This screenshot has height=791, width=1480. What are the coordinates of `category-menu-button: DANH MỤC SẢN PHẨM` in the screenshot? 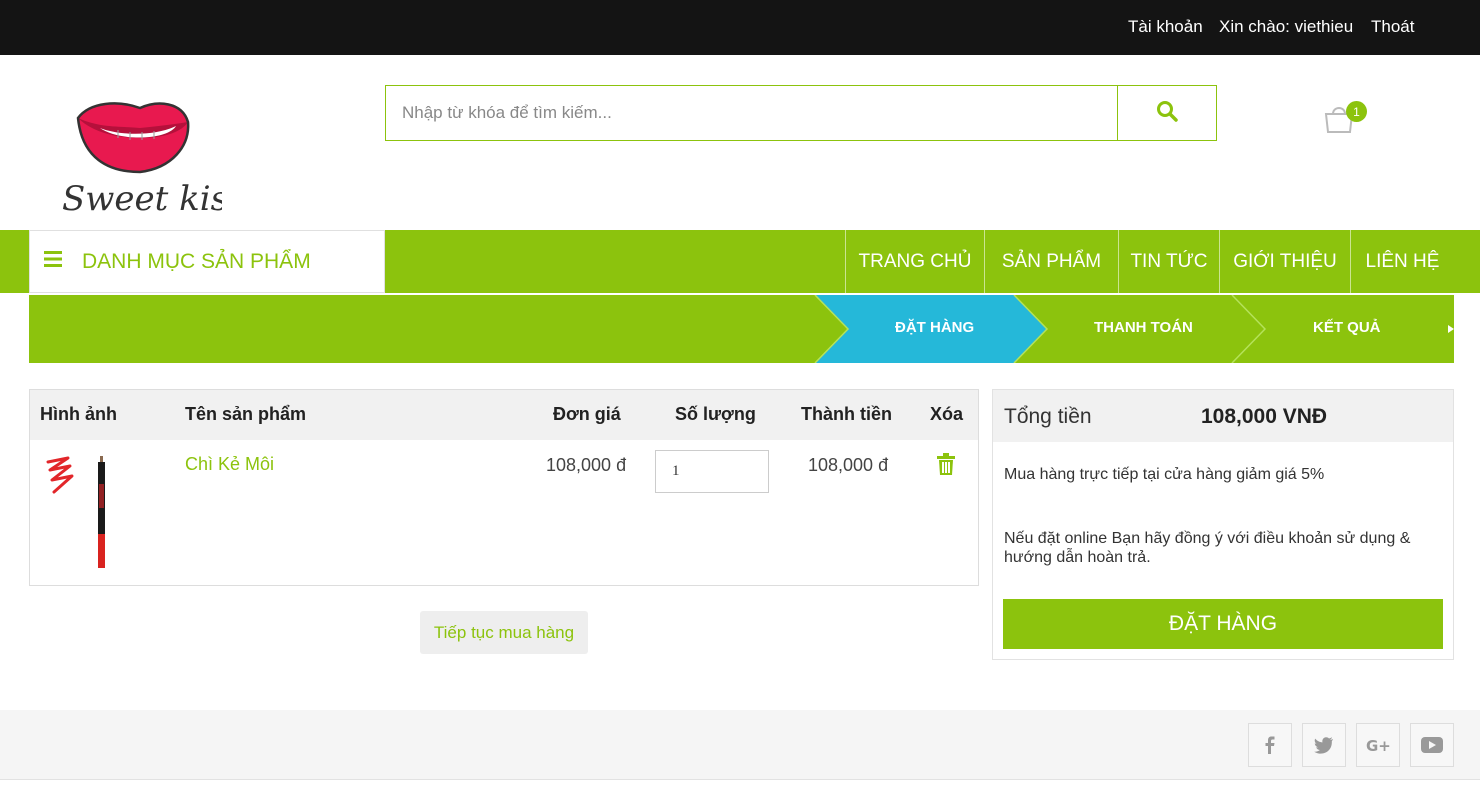 It's located at (207, 261).